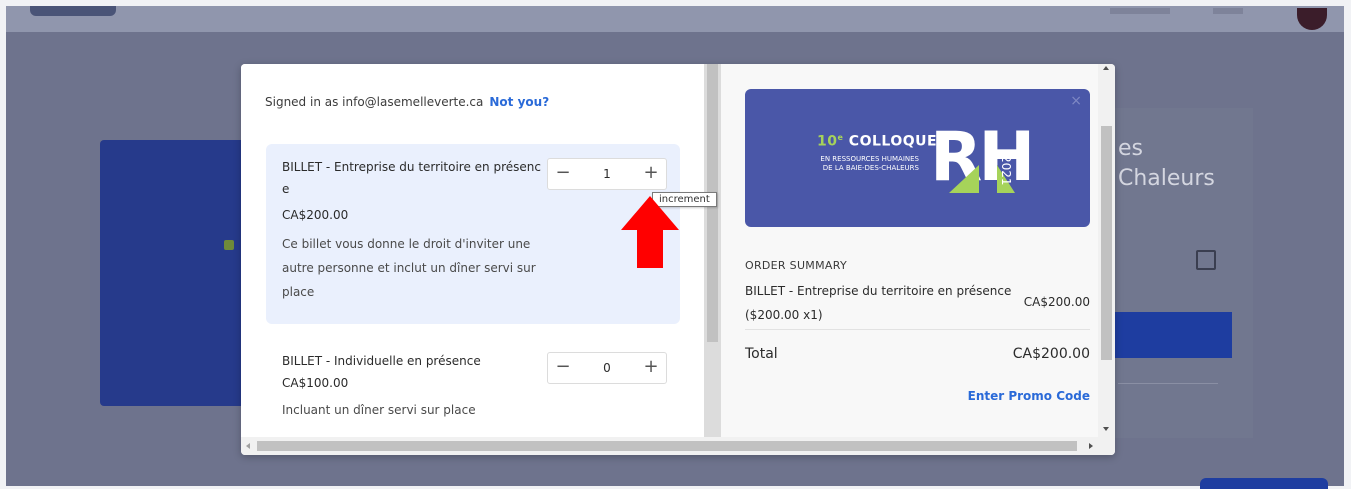  Describe the element at coordinates (519, 102) in the screenshot. I see `not-you-link: Not you?` at that location.